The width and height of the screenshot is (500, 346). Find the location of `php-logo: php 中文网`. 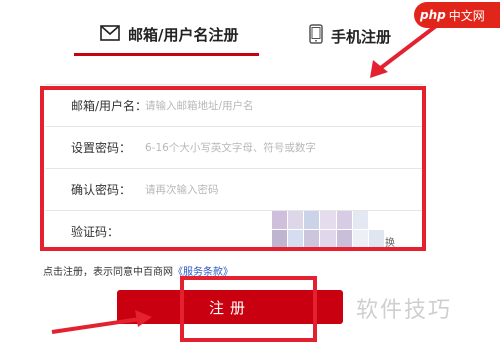

php-logo: php 中文网 is located at coordinates (457, 15).